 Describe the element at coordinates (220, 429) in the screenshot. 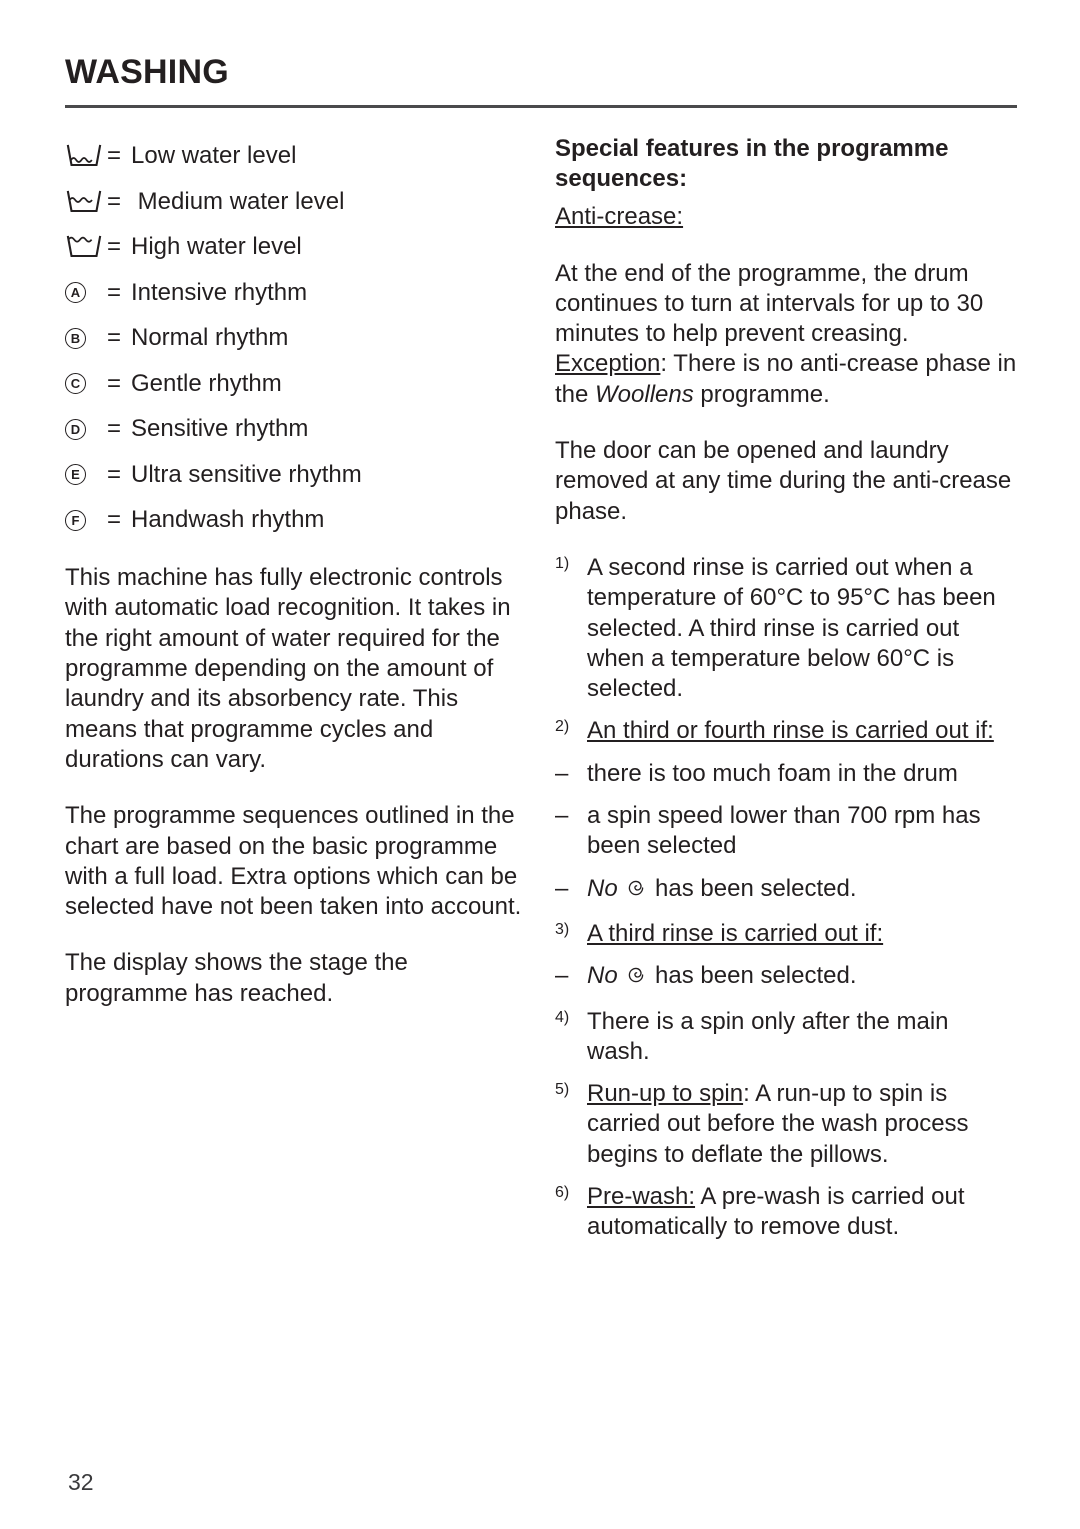

I see `legend-label: Sensitive rhythm` at that location.